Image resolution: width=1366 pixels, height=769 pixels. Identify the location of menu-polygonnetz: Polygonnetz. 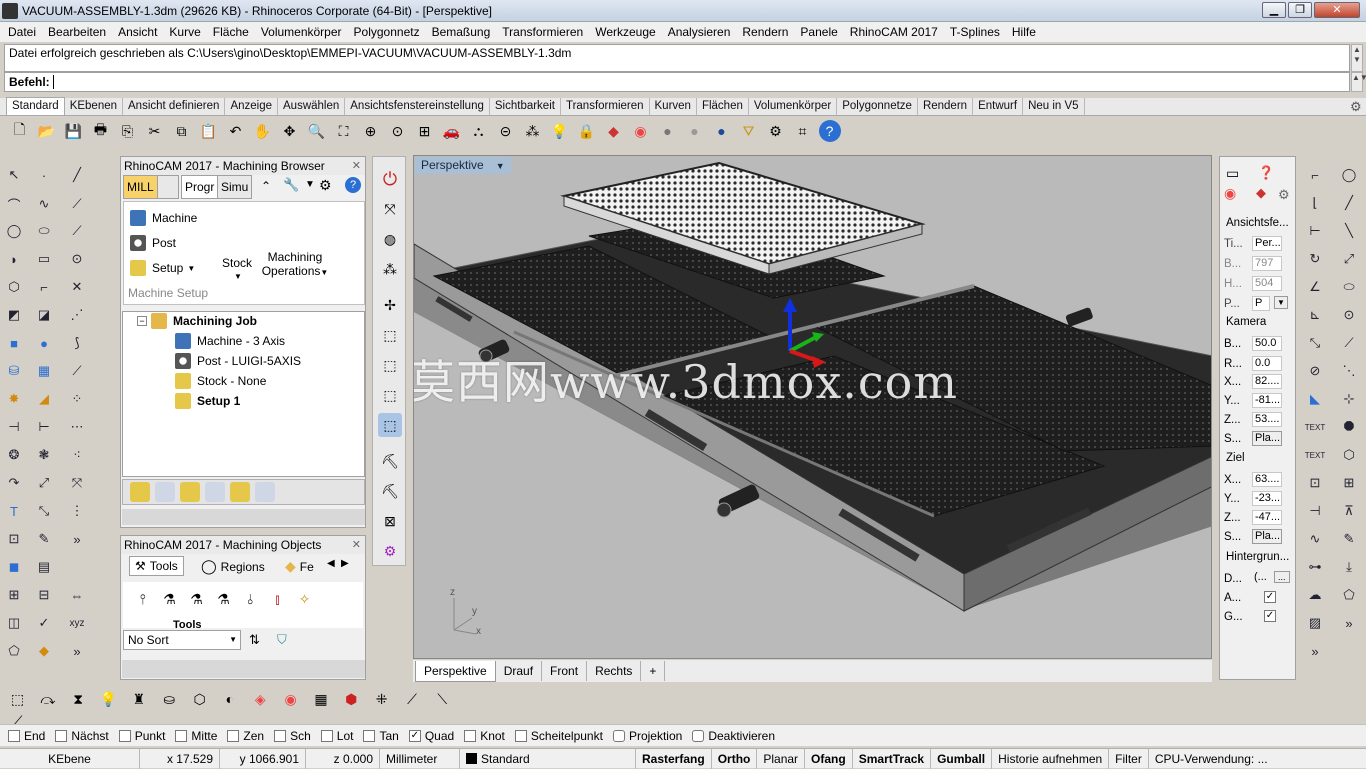
(387, 32).